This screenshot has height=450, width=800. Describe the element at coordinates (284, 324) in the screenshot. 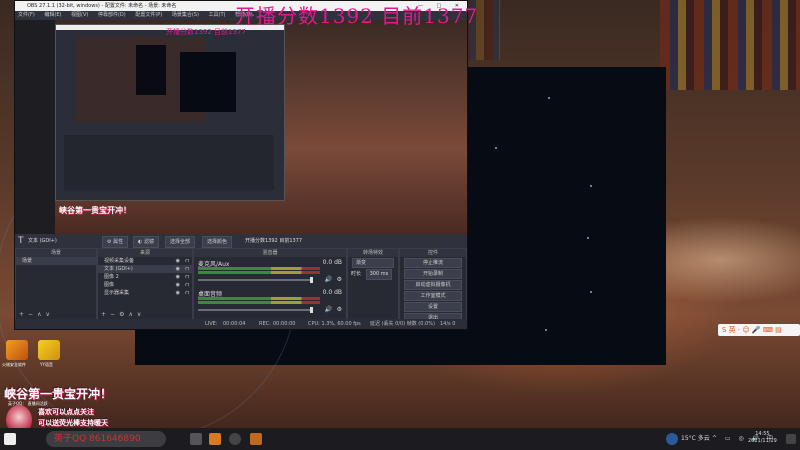

I see `rec-time: 00:00:00` at that location.